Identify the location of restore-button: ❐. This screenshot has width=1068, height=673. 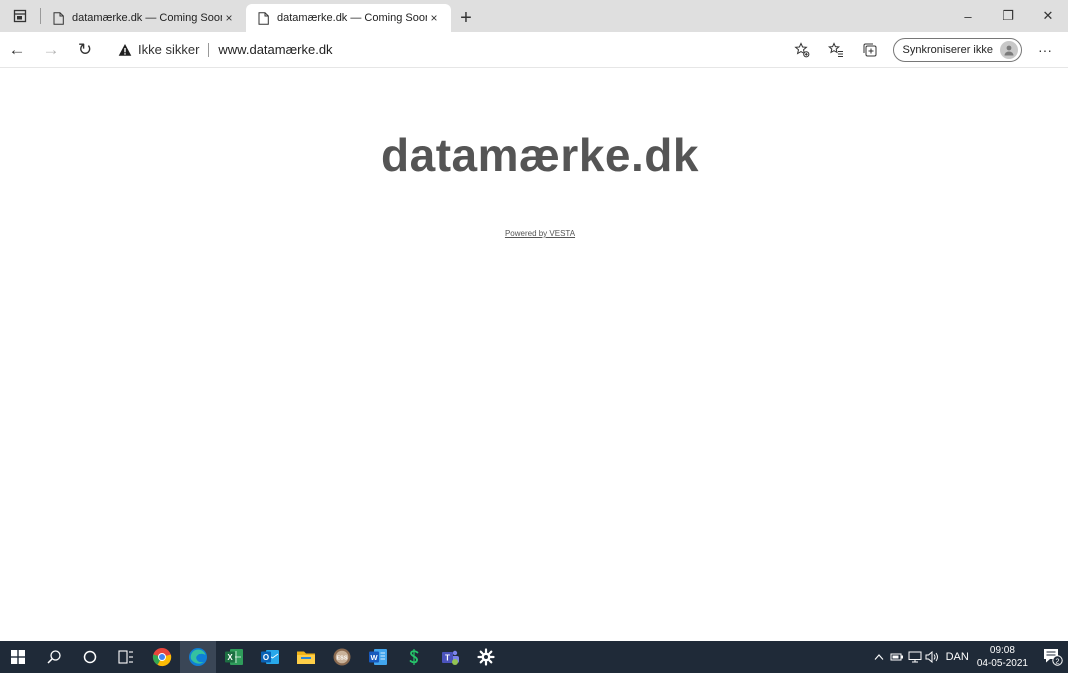
(1008, 16).